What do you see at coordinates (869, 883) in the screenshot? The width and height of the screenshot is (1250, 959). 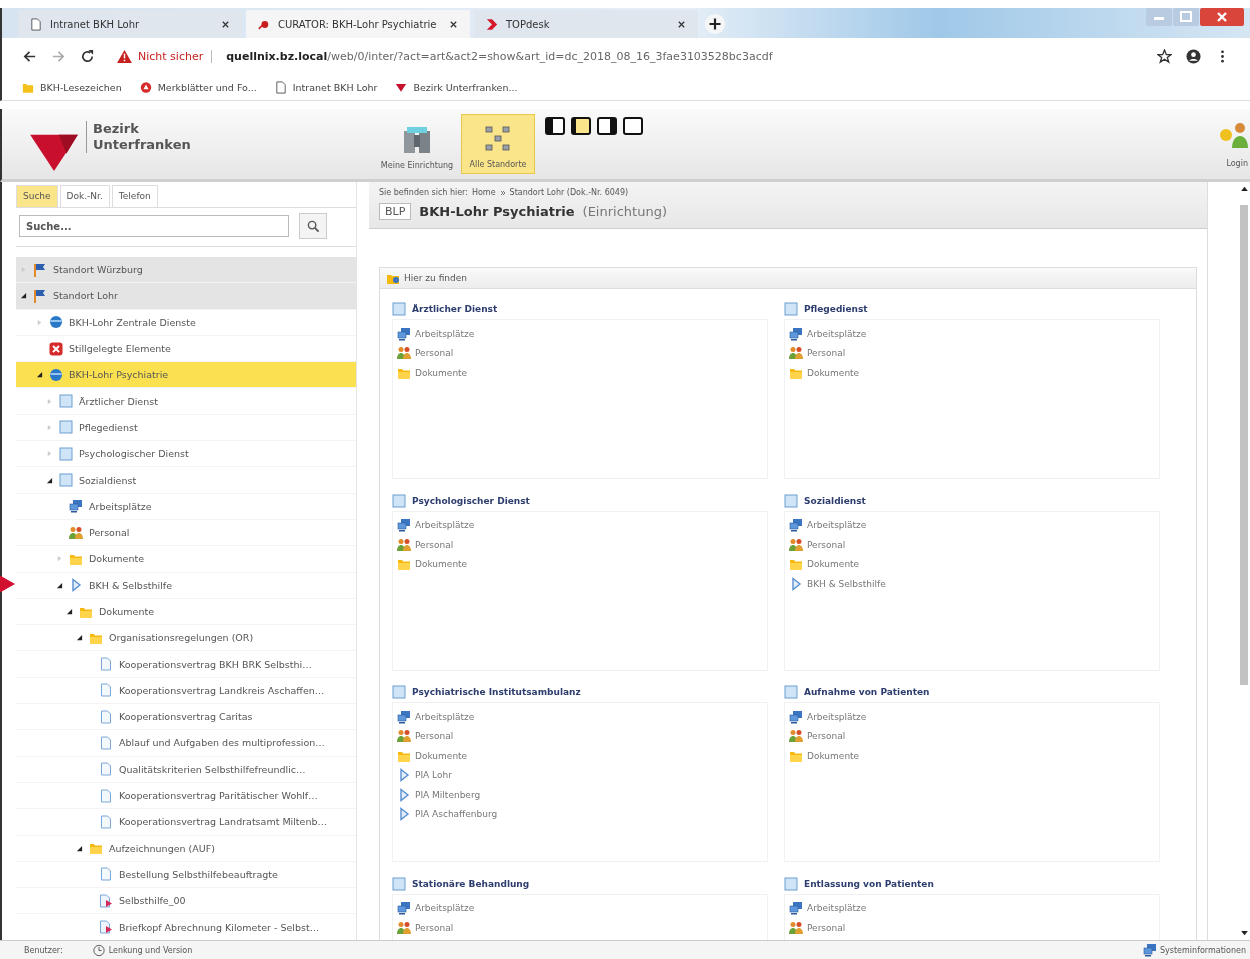 I see `card-title: Entlassung von Patienten` at bounding box center [869, 883].